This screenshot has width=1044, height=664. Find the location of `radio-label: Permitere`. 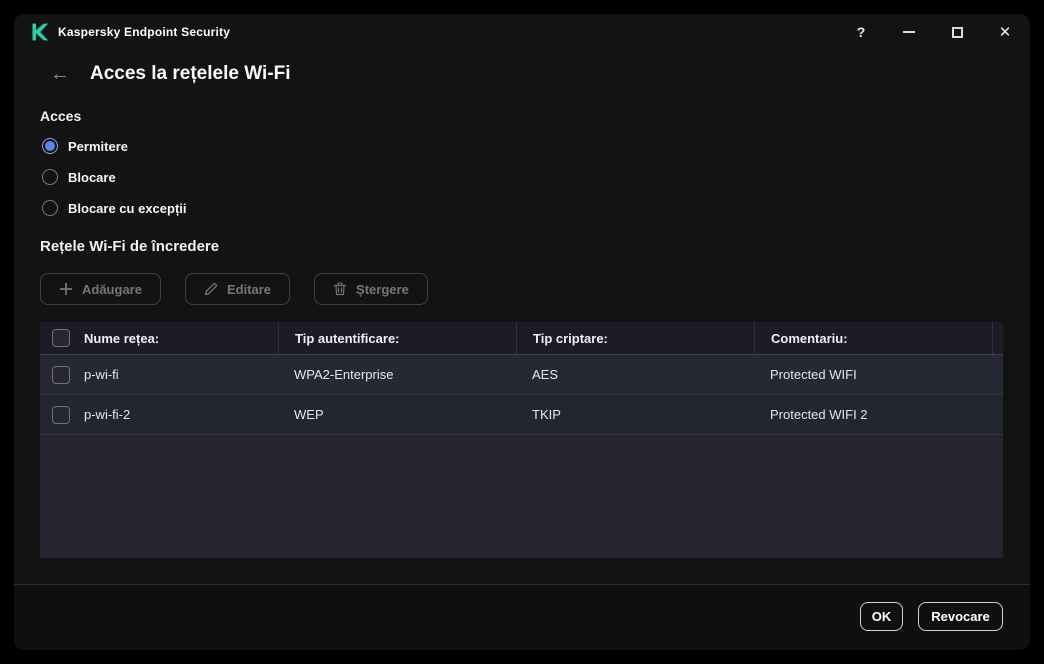

radio-label: Permitere is located at coordinates (98, 146).